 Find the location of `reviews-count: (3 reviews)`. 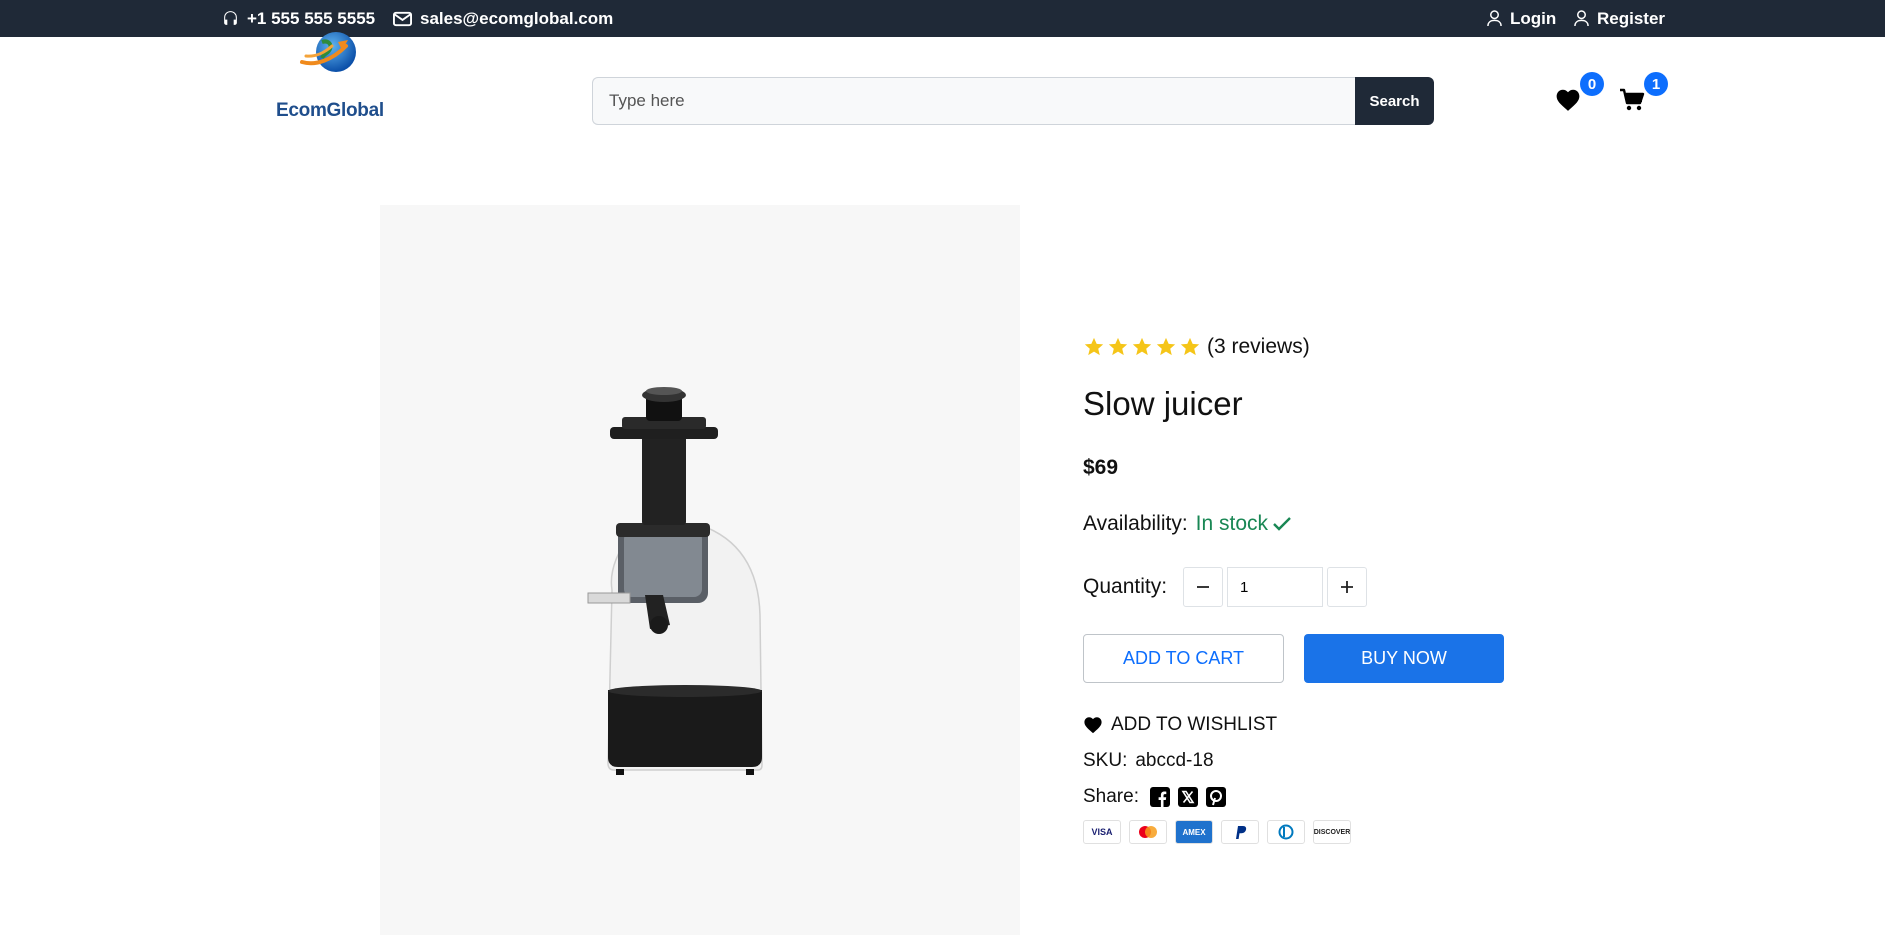

reviews-count: (3 reviews) is located at coordinates (1258, 346).